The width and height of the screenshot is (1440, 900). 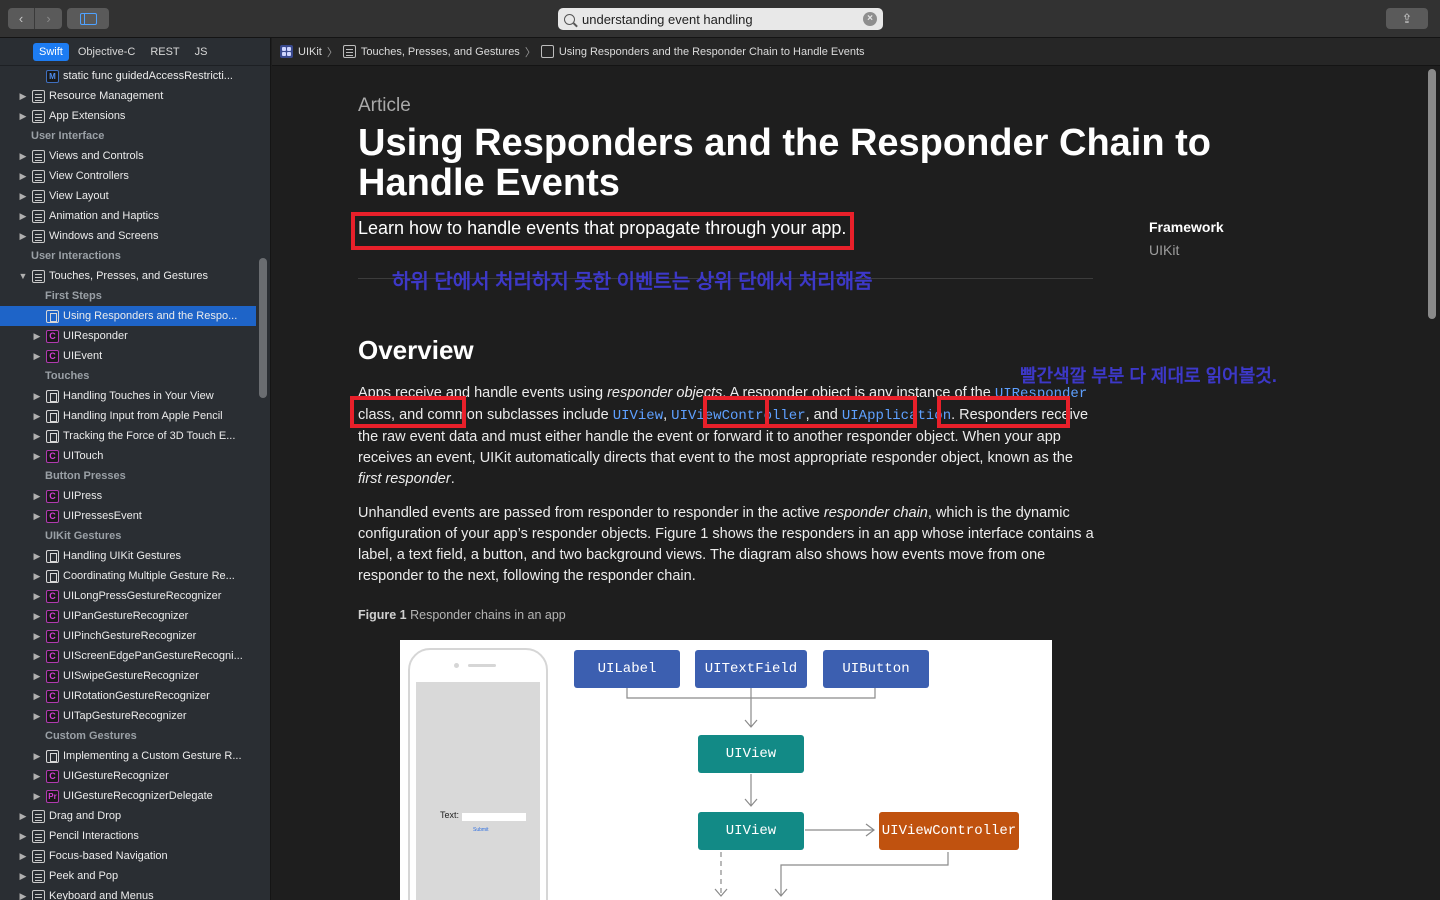 What do you see at coordinates (21, 18) in the screenshot?
I see `back-button: ‹` at bounding box center [21, 18].